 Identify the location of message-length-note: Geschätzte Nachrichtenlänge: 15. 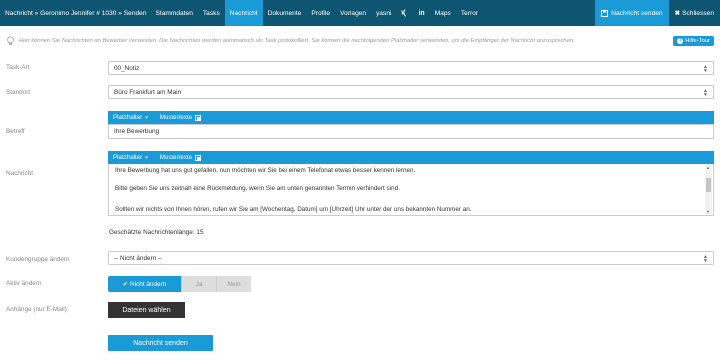
(156, 232).